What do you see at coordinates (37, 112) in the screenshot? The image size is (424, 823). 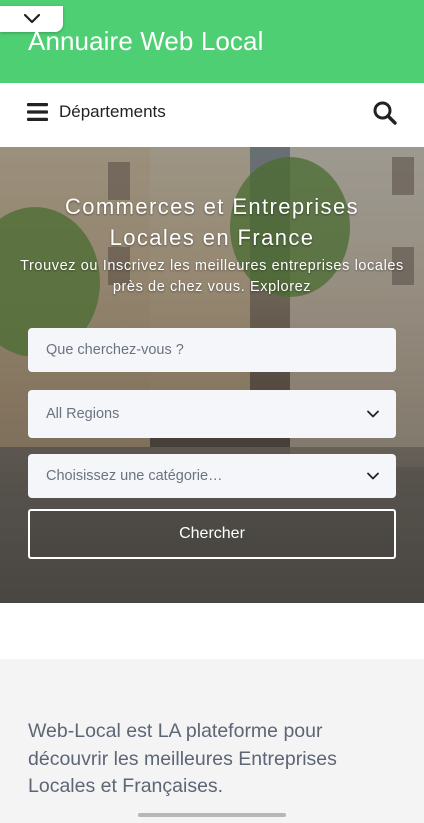 I see `hamburger-icon` at bounding box center [37, 112].